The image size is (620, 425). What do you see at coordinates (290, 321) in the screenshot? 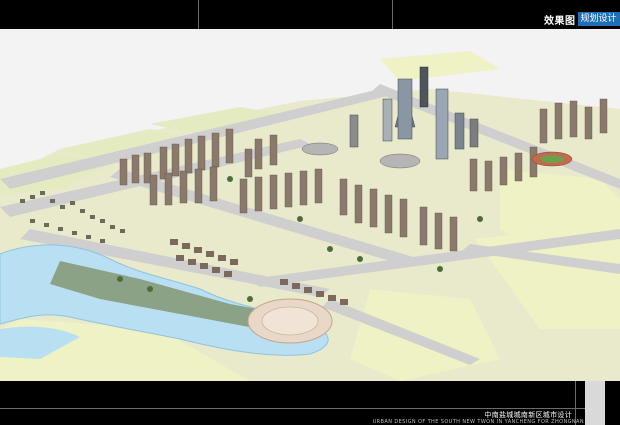
I see `amphitheater` at bounding box center [290, 321].